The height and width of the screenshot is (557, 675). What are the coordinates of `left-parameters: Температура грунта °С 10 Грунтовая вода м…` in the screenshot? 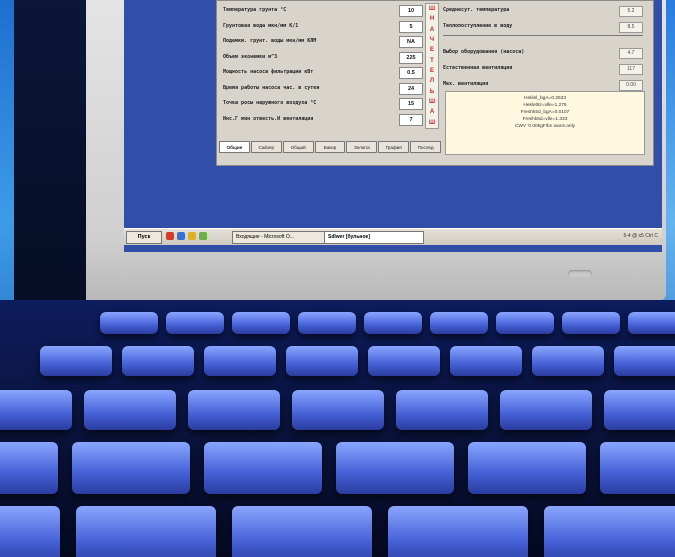 It's located at (331, 65).